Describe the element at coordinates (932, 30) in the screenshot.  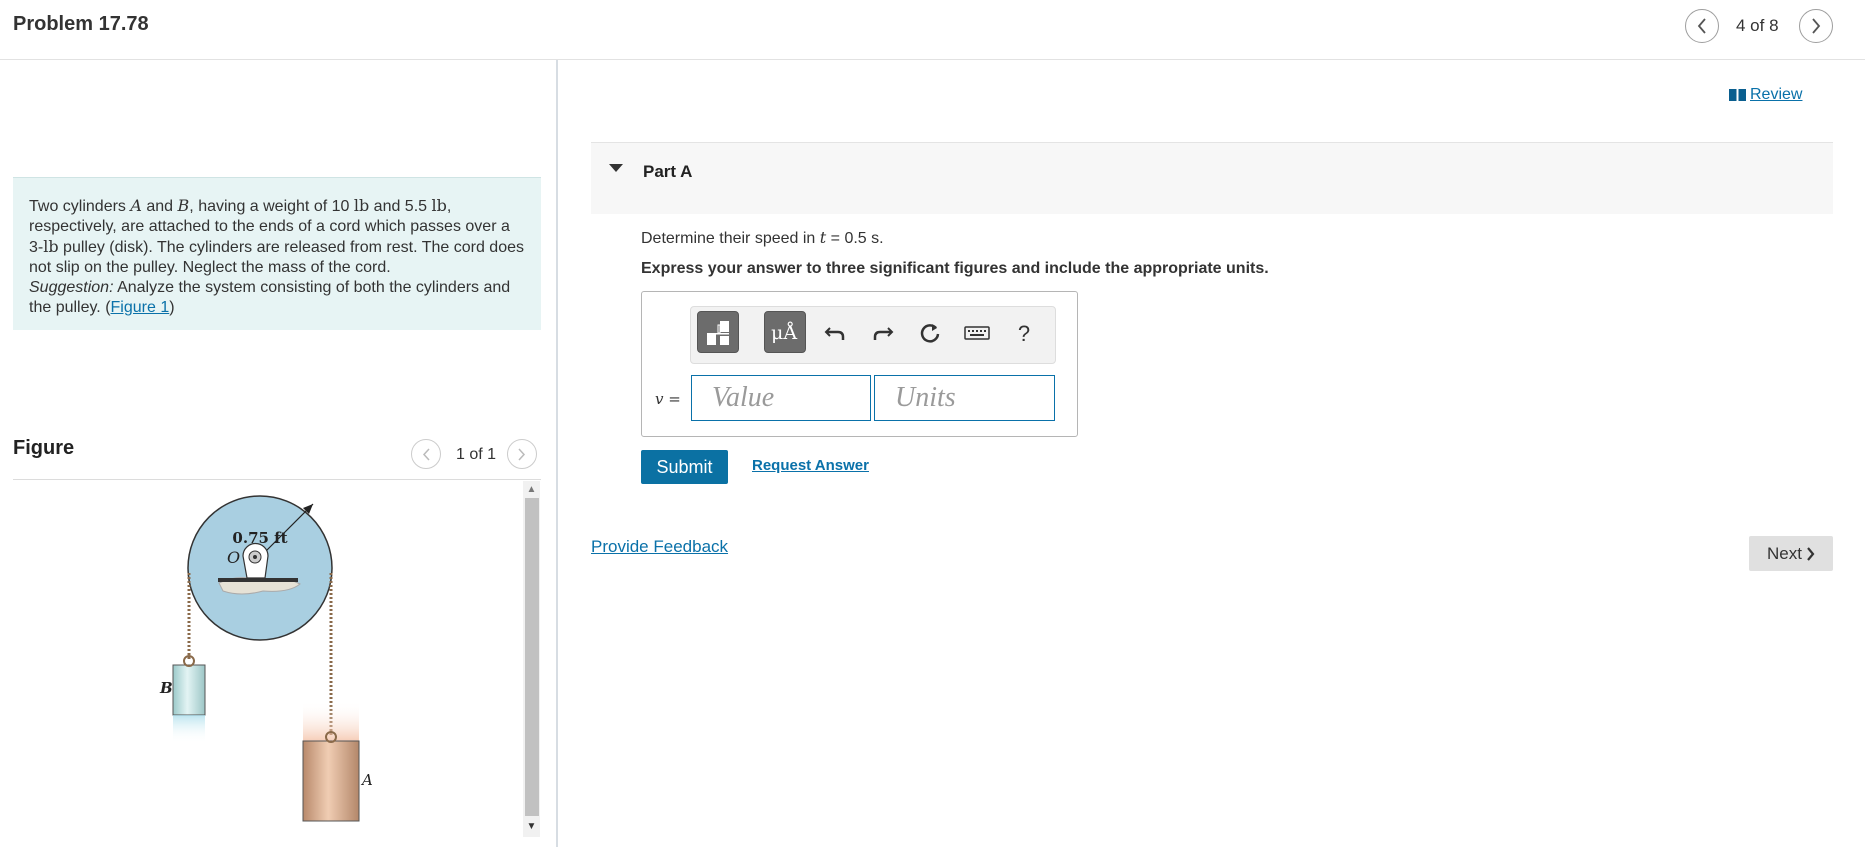
I see `header-bar: Problem 17.78 4 of 8` at that location.